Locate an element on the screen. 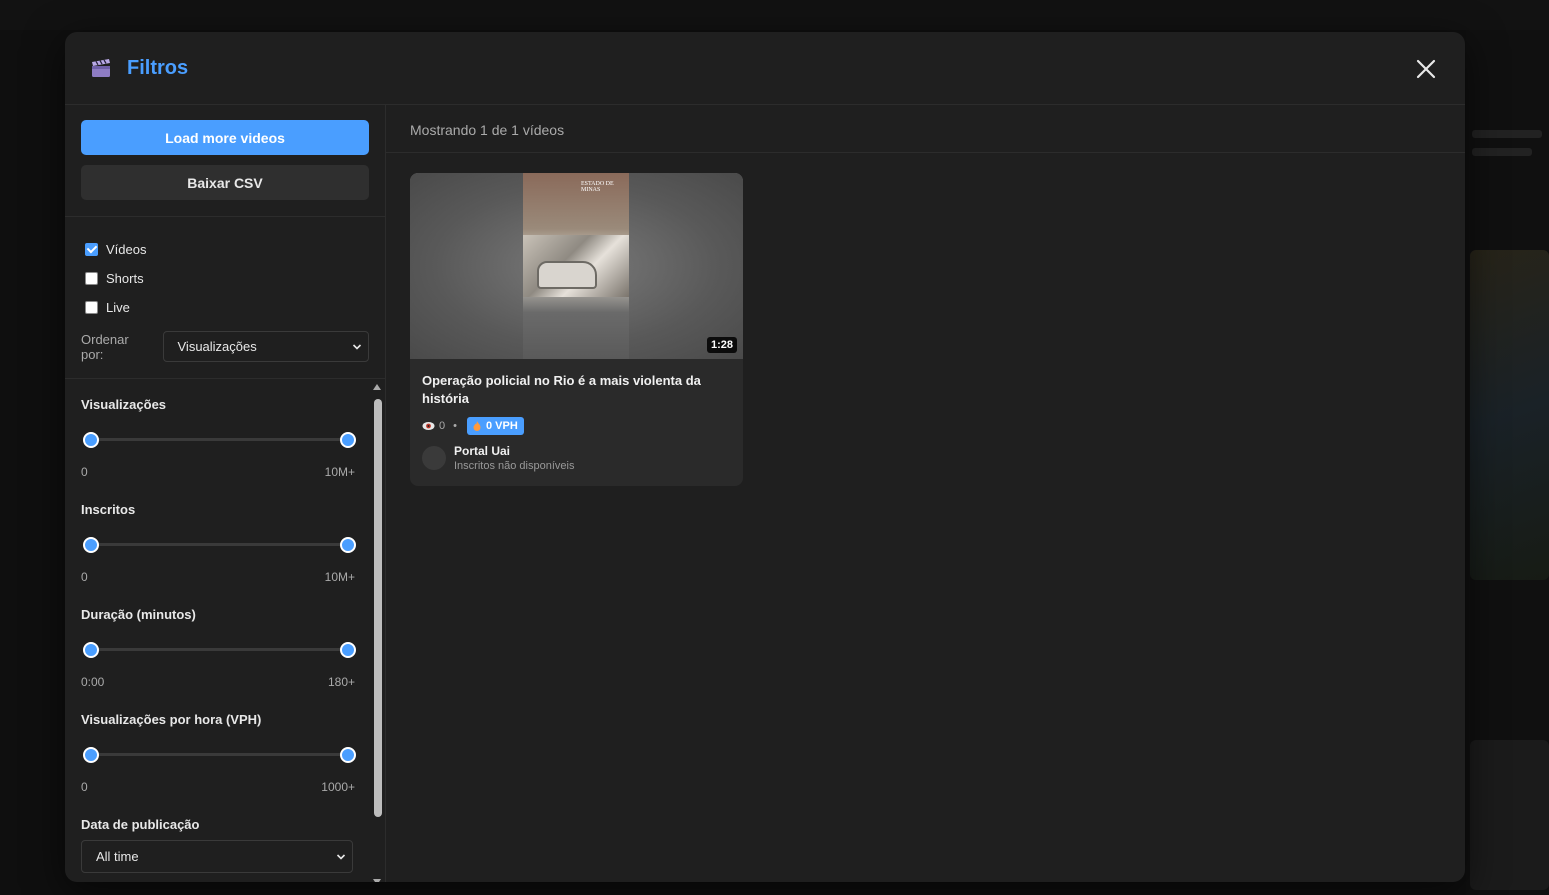 Image resolution: width=1549 pixels, height=895 pixels. sidebar-scrollbar is located at coordinates (377, 630).